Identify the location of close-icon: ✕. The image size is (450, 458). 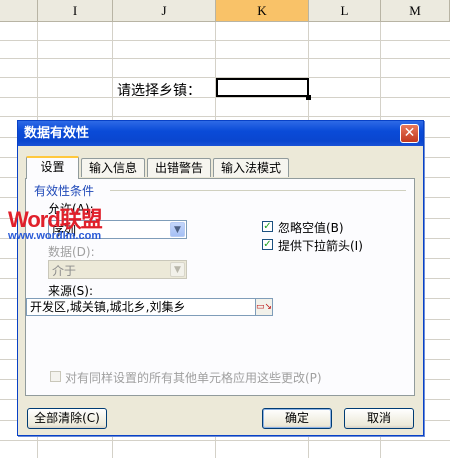
(409, 133).